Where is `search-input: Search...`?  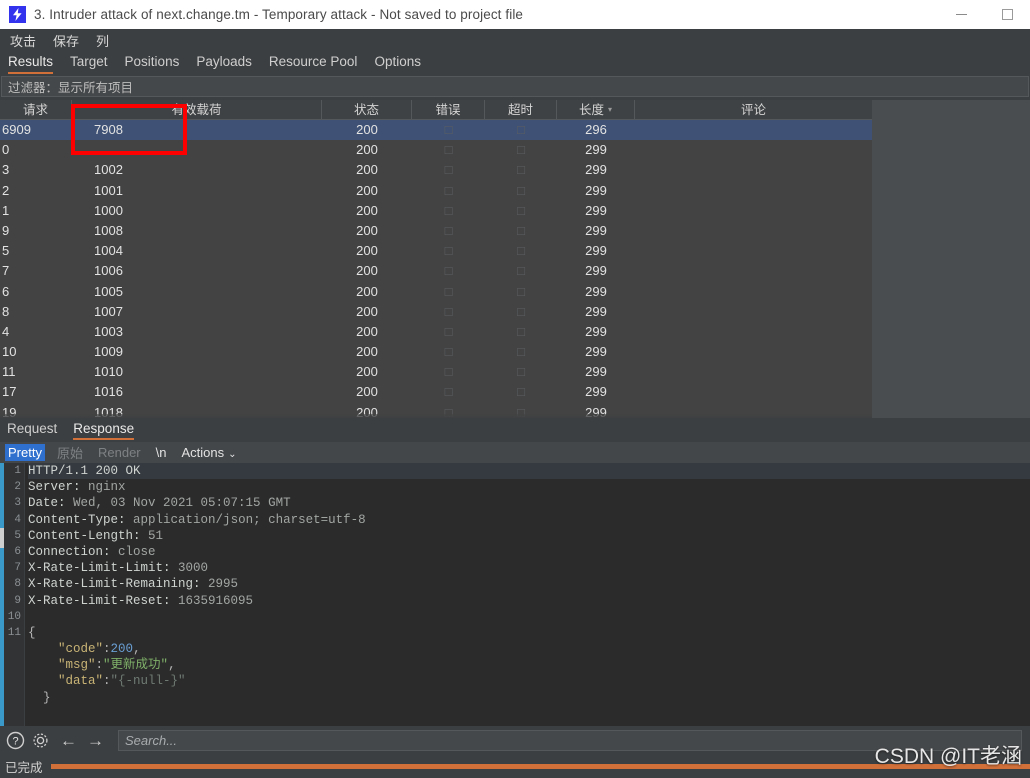
search-input: Search... is located at coordinates (570, 740).